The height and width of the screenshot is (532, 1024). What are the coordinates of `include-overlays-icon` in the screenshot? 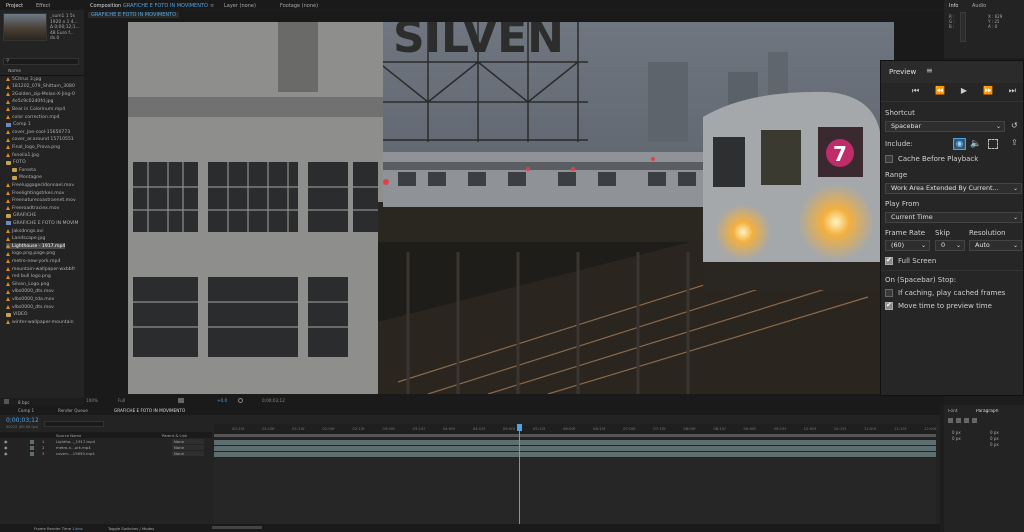 It's located at (993, 144).